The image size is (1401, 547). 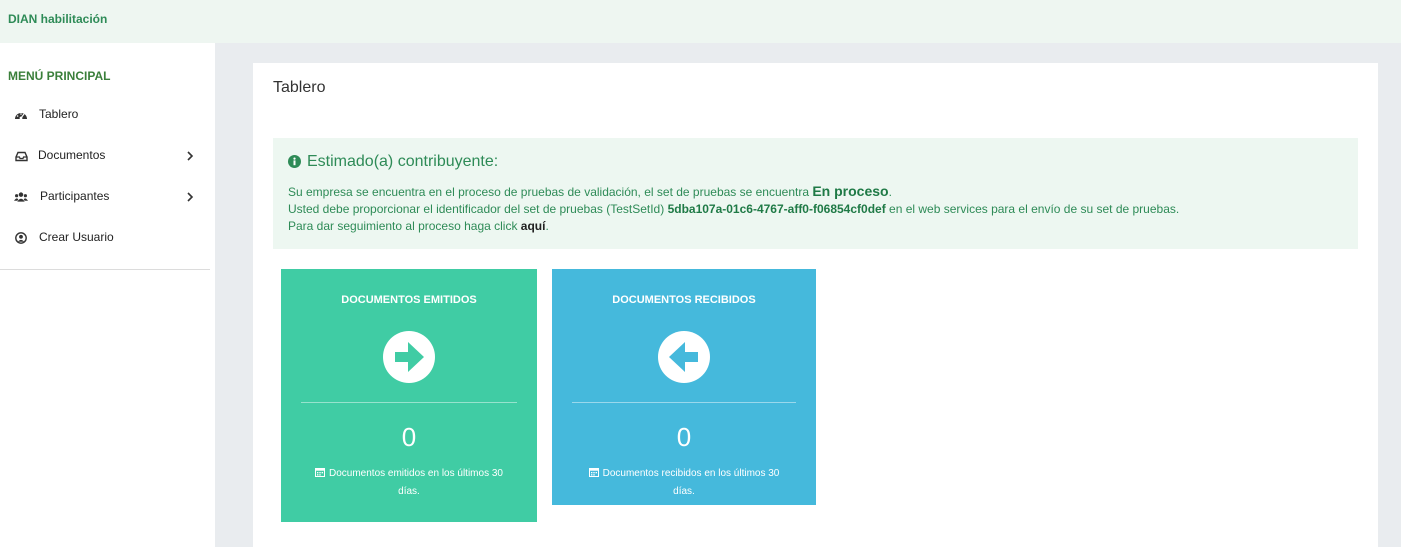 What do you see at coordinates (57, 19) in the screenshot?
I see `brand-link: DIAN habilitación` at bounding box center [57, 19].